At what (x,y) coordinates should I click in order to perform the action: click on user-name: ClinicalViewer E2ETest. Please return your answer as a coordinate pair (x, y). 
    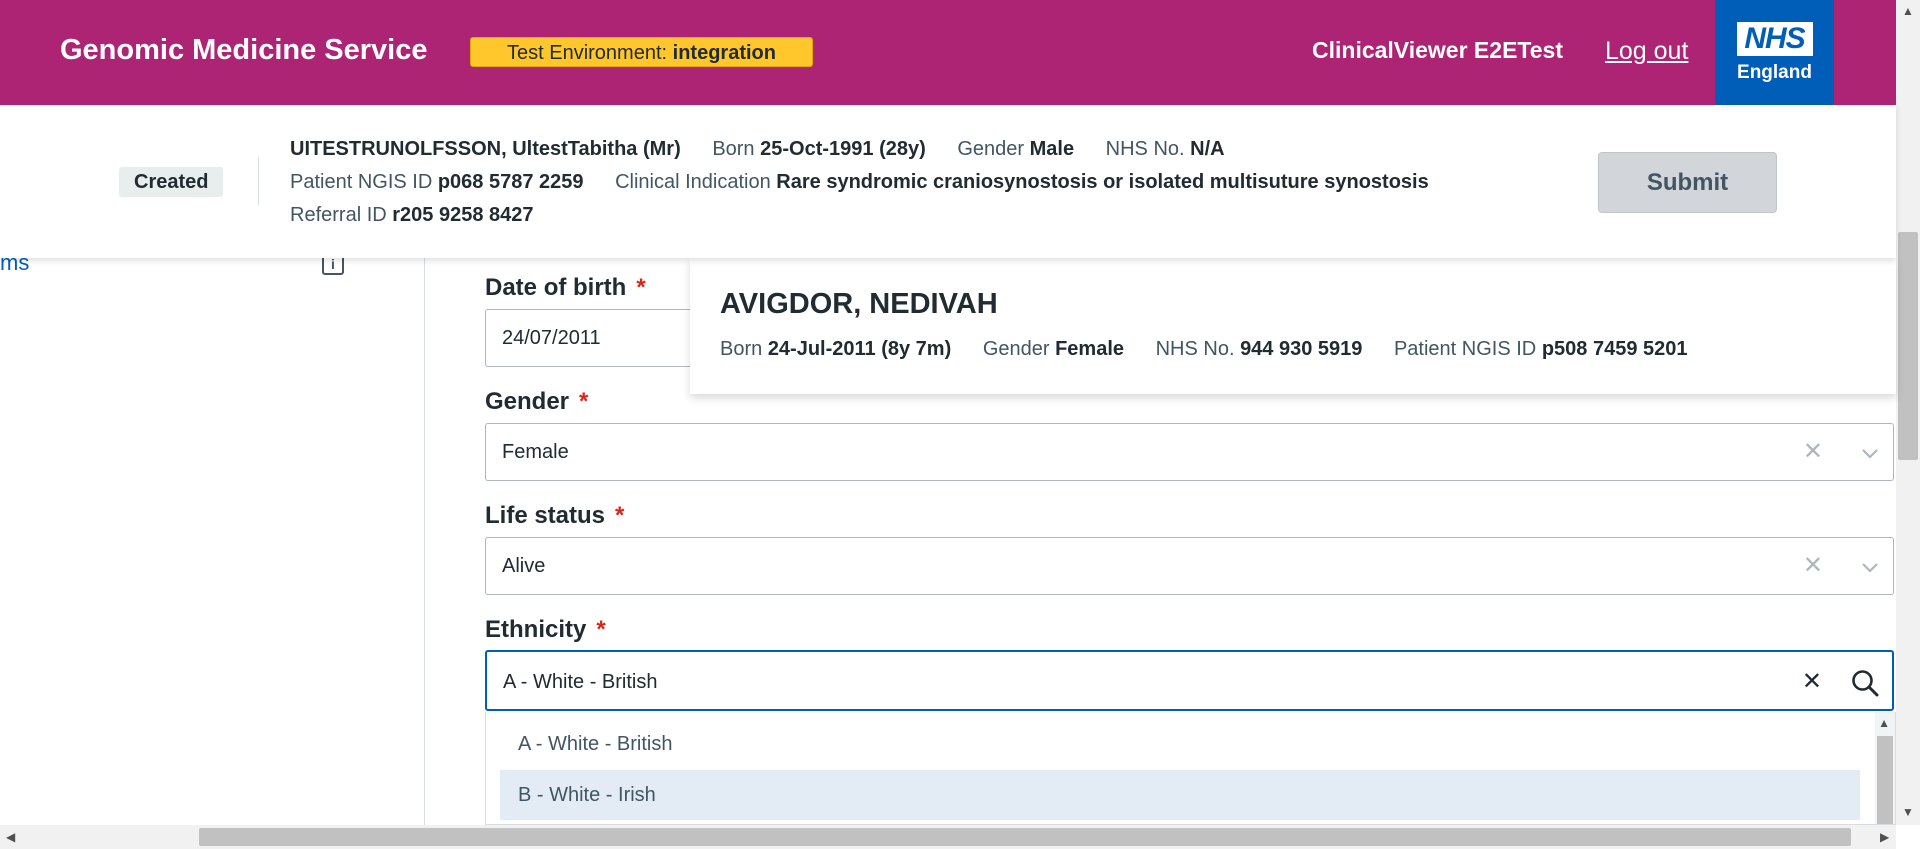
    Looking at the image, I should click on (1437, 50).